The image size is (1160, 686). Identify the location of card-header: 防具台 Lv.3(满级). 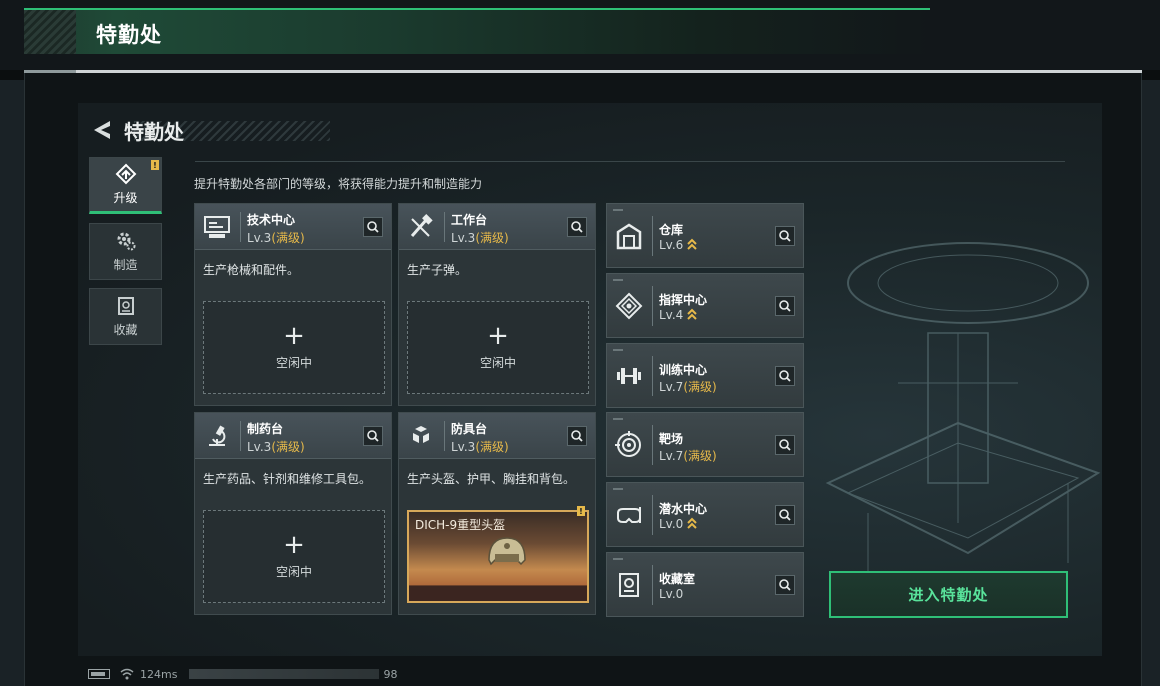
(497, 436).